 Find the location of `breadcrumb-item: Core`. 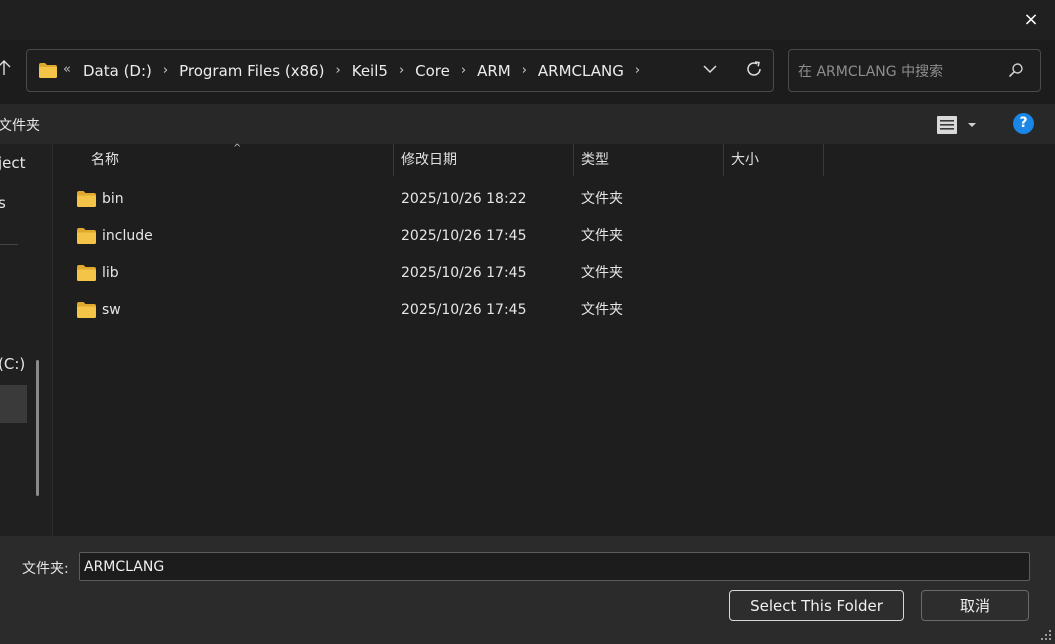

breadcrumb-item: Core is located at coordinates (432, 71).